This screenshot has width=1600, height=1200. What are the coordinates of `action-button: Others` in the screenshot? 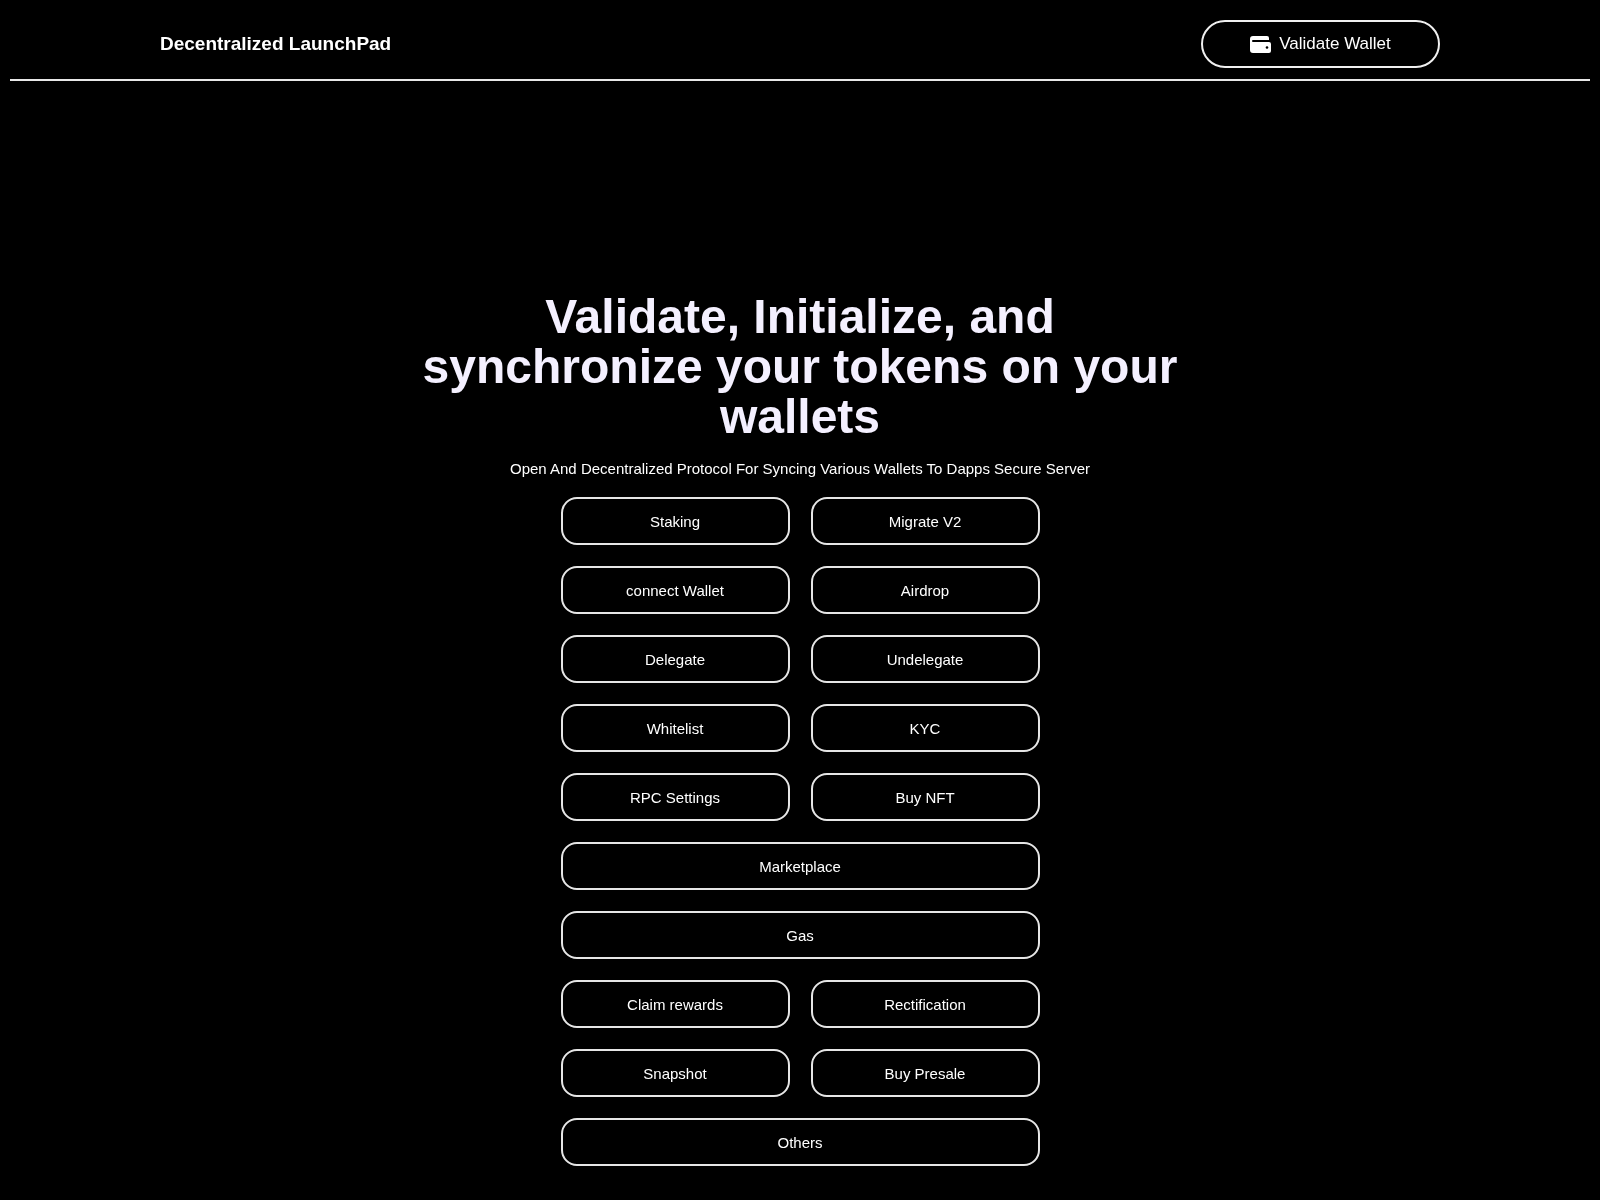 It's located at (800, 1142).